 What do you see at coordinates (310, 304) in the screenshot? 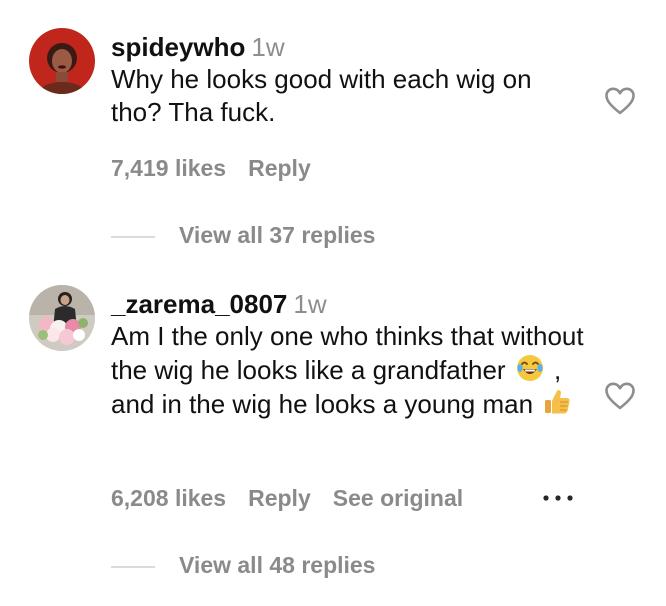
I see `timestamp: 1w` at bounding box center [310, 304].